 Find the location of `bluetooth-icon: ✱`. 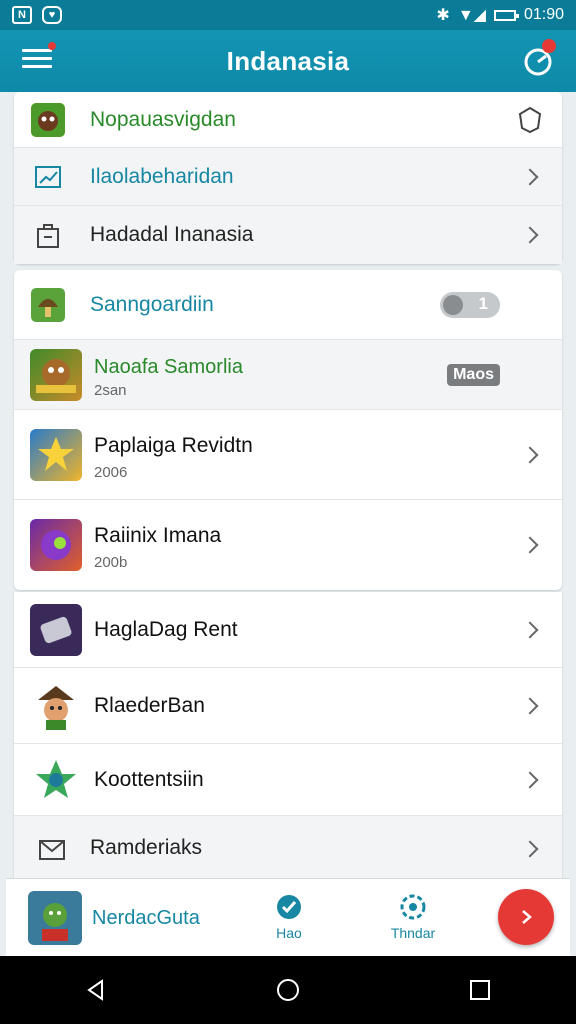

bluetooth-icon: ✱ is located at coordinates (443, 15).